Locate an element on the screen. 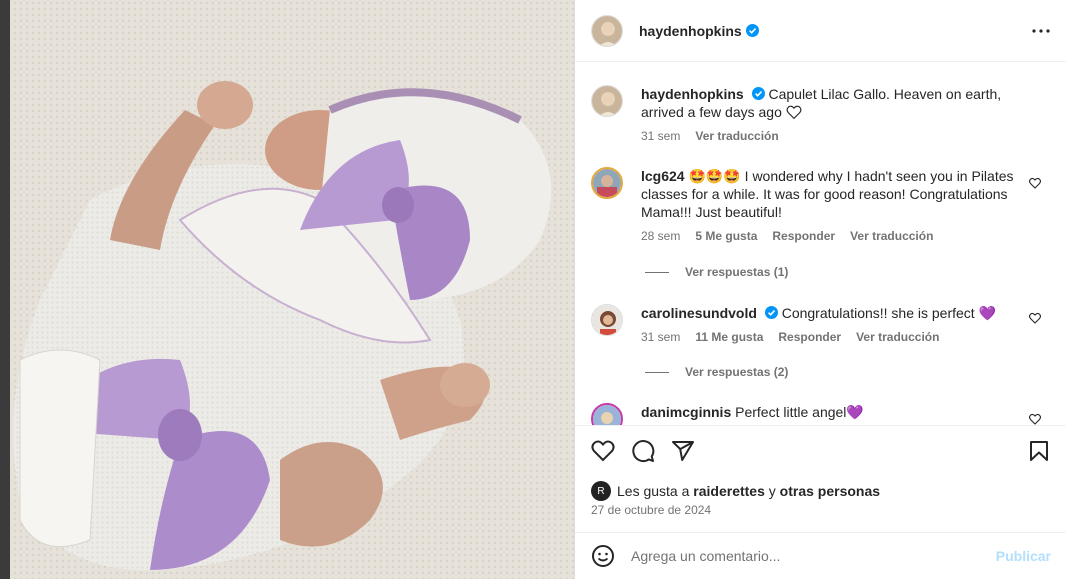  caption-username: haydenhopkins is located at coordinates (692, 94).